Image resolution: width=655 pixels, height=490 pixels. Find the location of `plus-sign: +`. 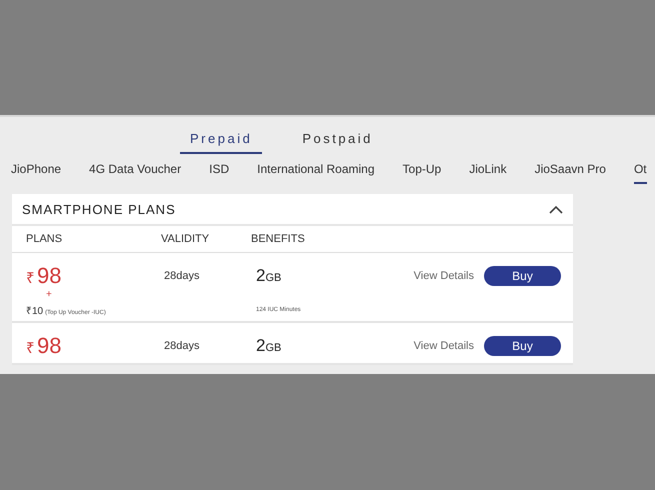

plus-sign: + is located at coordinates (49, 294).